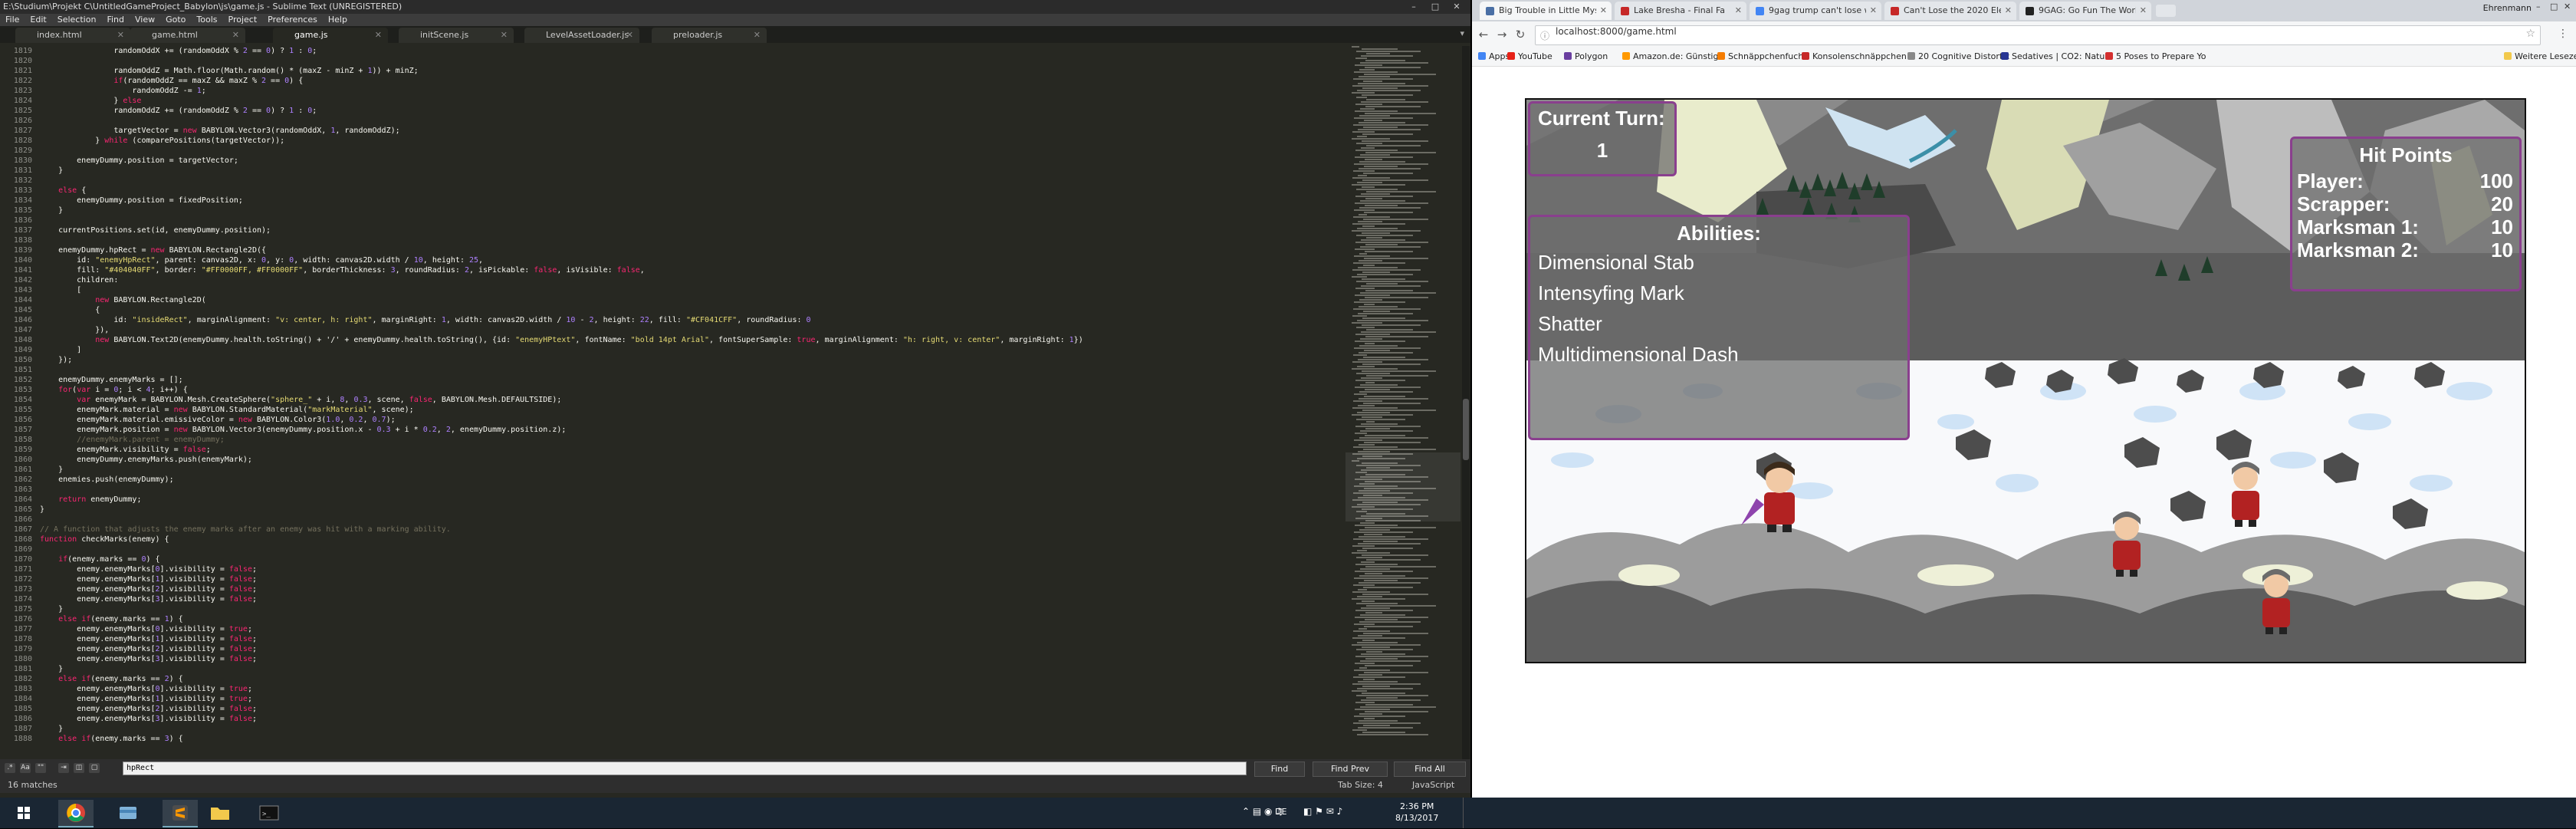 This screenshot has height=829, width=2576. What do you see at coordinates (692, 201) in the screenshot?
I see `code-line: enemyDummy.position = fixedPosition;` at bounding box center [692, 201].